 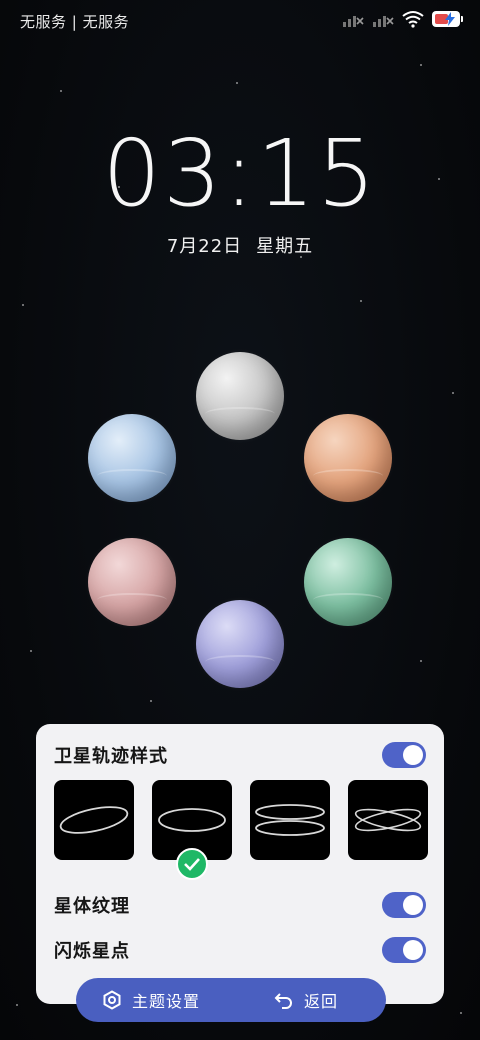 What do you see at coordinates (285, 246) in the screenshot?
I see `weekday-text: 星期五` at bounding box center [285, 246].